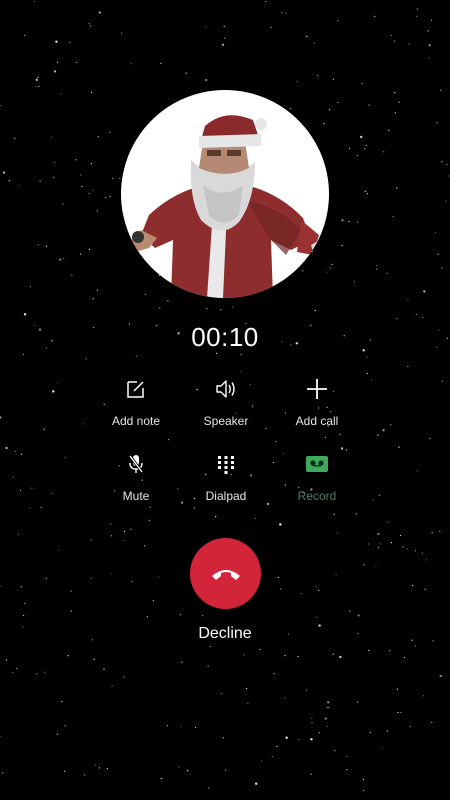 The height and width of the screenshot is (800, 450). I want to click on record-label: Record, so click(317, 496).